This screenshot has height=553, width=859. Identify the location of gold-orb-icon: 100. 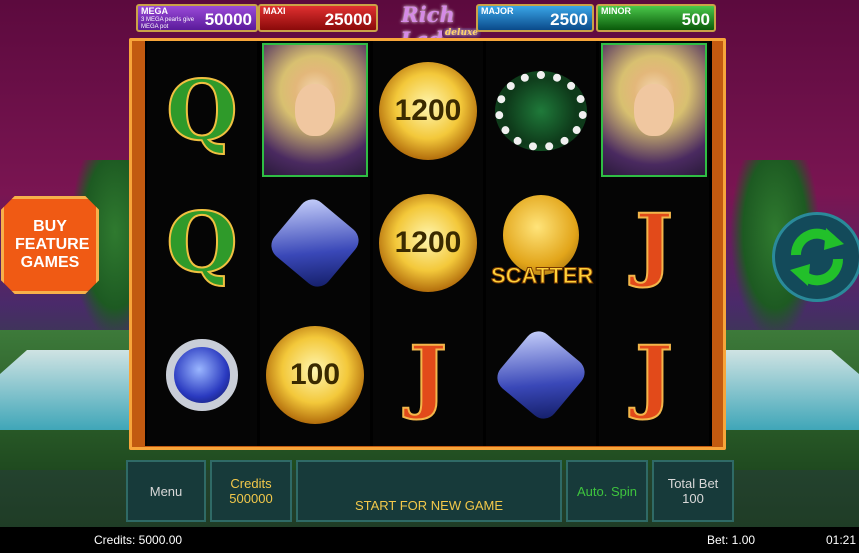
(315, 374).